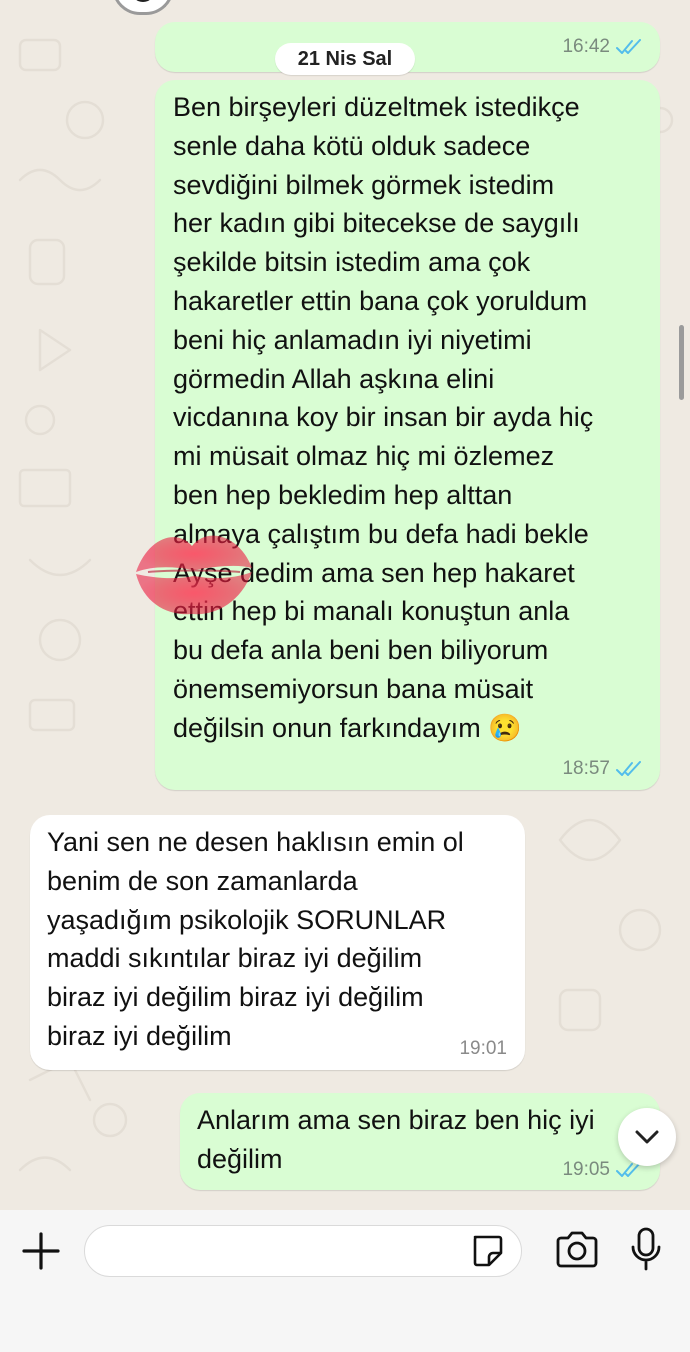 This screenshot has height=1352, width=690. What do you see at coordinates (602, 47) in the screenshot?
I see `message-time: 16:42` at bounding box center [602, 47].